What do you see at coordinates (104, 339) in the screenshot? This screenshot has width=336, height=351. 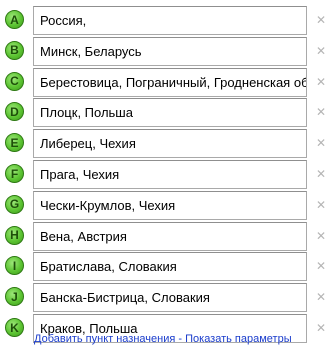 I see `add-destination-link: Добавить пункт назначения` at bounding box center [104, 339].